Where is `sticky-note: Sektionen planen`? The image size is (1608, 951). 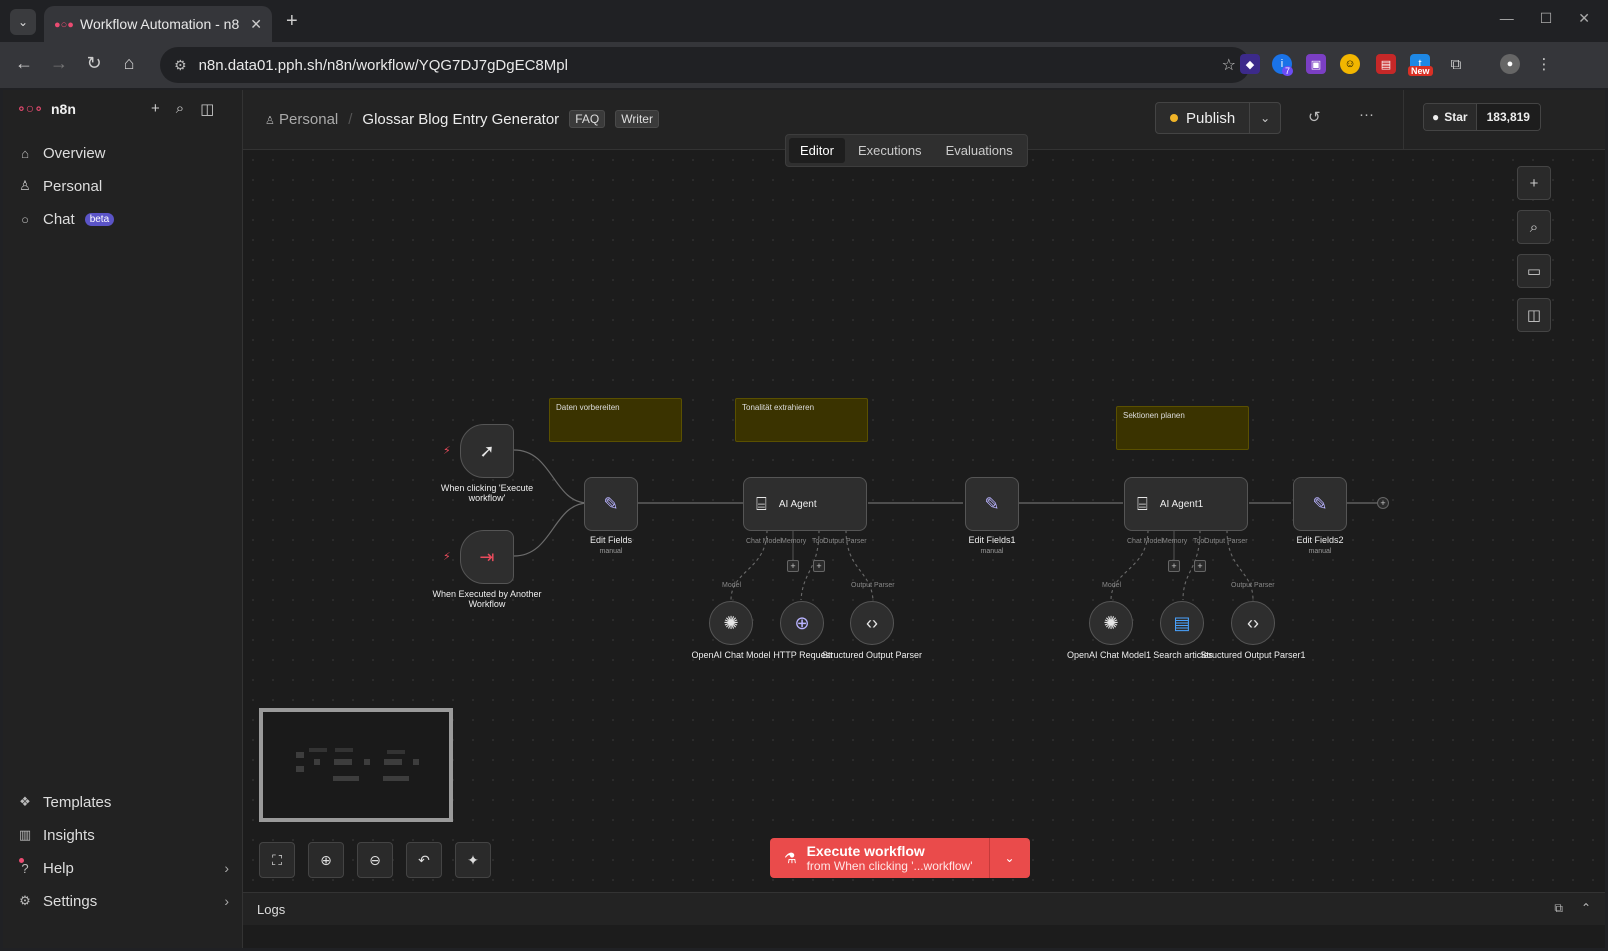
sticky-note: Sektionen planen is located at coordinates (1182, 428).